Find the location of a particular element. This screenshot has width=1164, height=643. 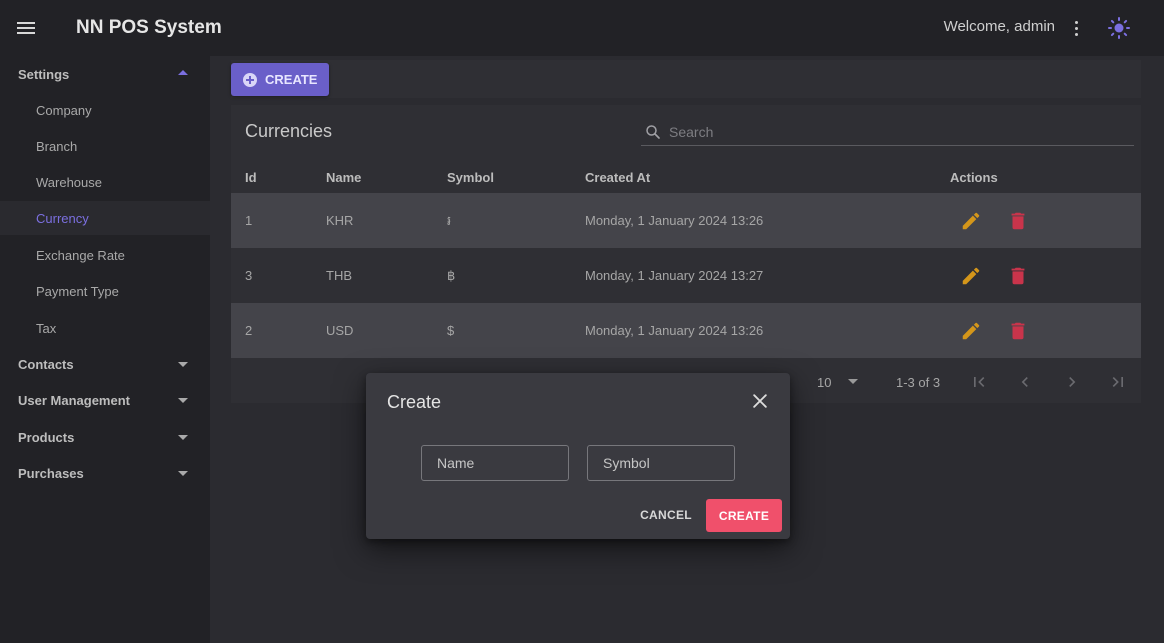

app-bar: NN POS System Welcome, admin is located at coordinates (582, 28).